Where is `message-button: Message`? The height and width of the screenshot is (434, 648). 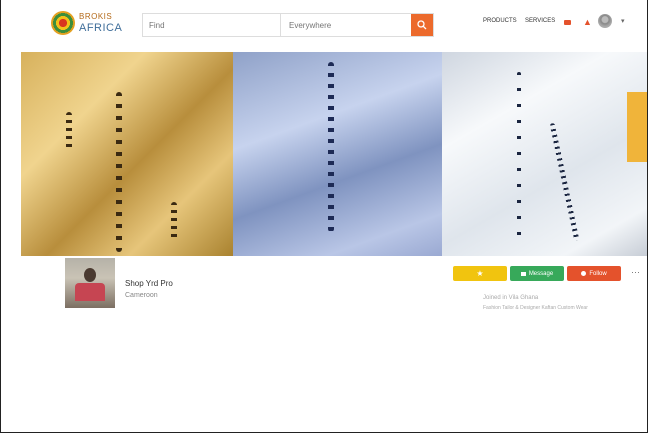 message-button: Message is located at coordinates (537, 273).